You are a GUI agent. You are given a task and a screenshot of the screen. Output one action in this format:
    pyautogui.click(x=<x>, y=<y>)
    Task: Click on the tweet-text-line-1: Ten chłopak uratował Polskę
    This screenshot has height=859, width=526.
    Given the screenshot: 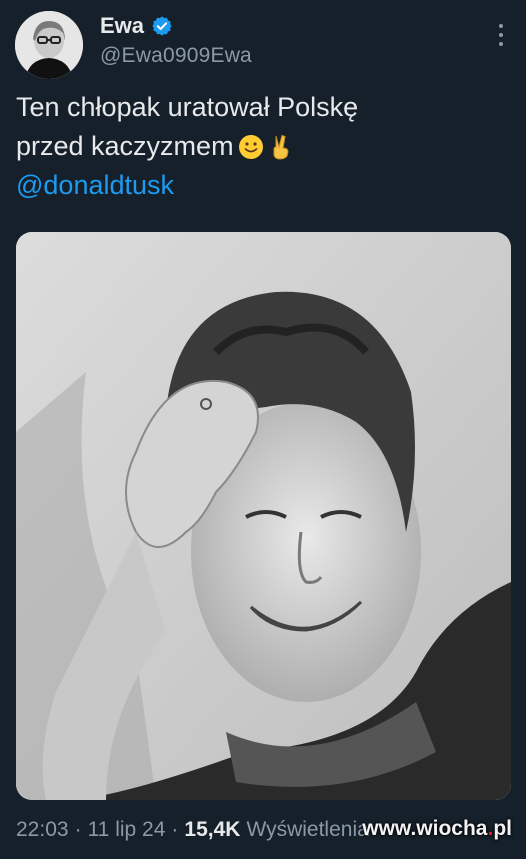 What is the action you would take?
    pyautogui.click(x=187, y=107)
    